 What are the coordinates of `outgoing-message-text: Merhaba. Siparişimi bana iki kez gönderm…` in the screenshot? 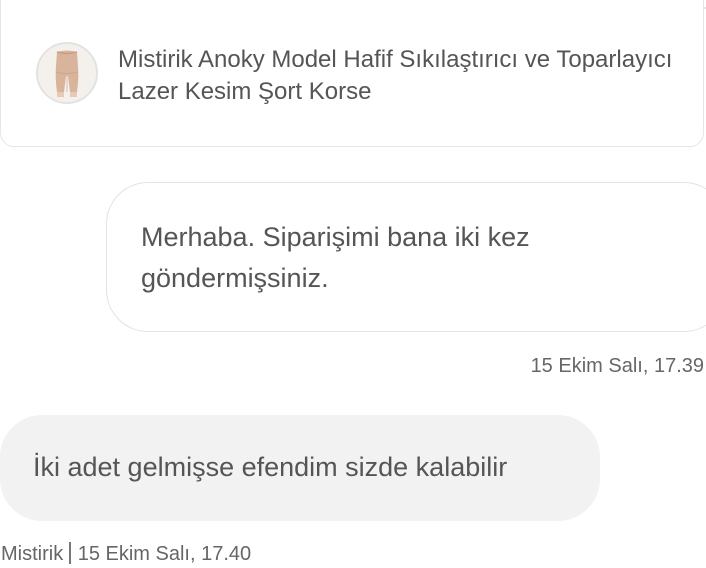 It's located at (335, 257).